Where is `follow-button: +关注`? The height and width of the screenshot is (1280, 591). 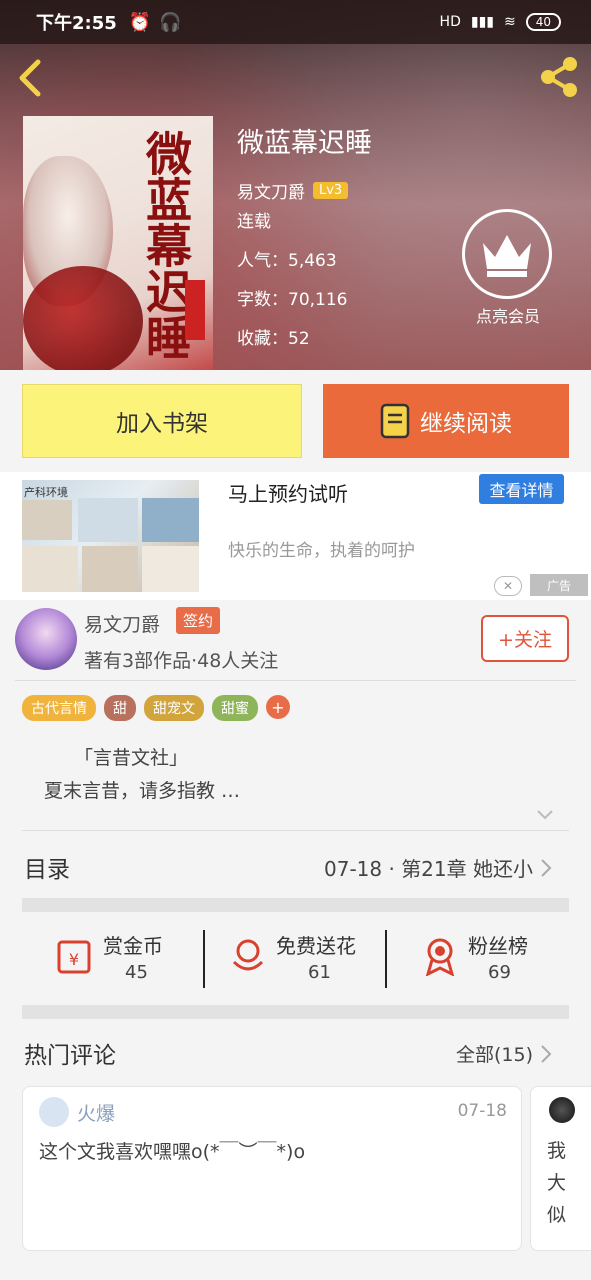 follow-button: +关注 is located at coordinates (525, 638).